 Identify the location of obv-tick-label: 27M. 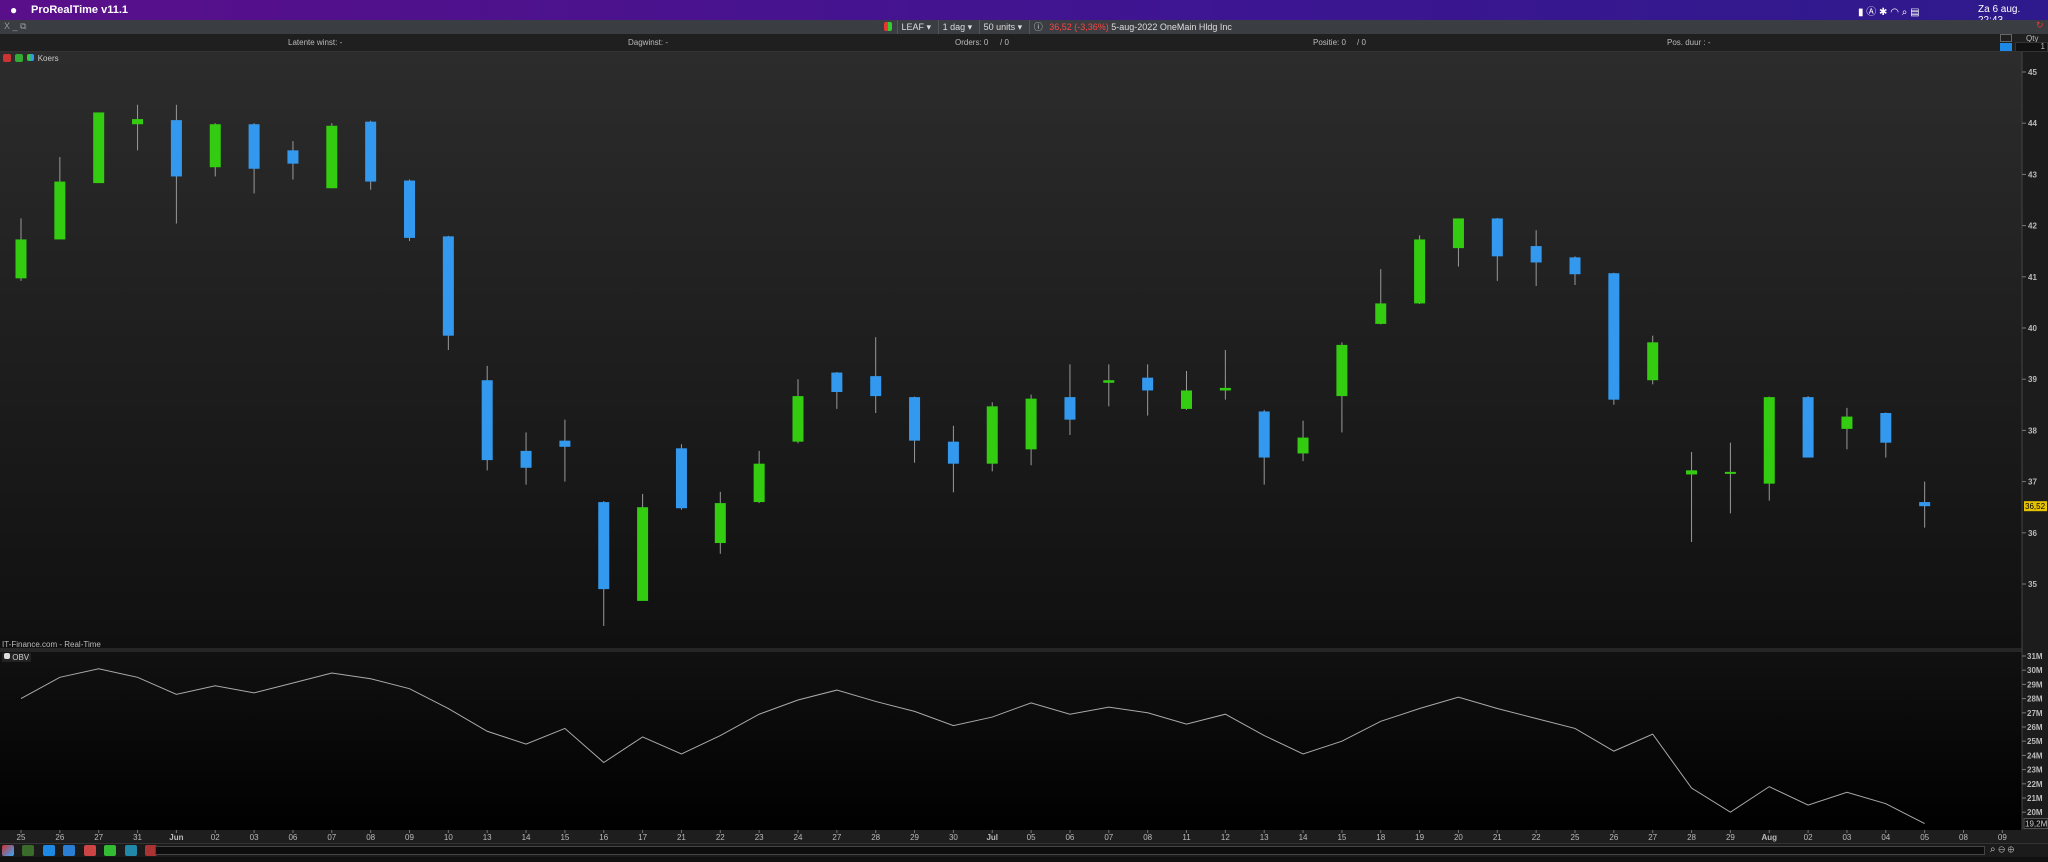
(2035, 713).